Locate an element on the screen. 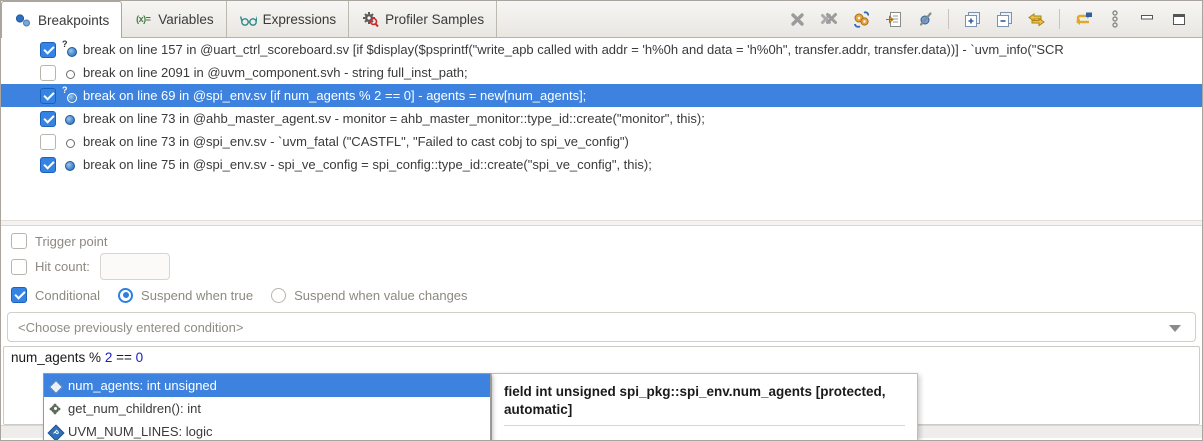 Image resolution: width=1203 pixels, height=441 pixels. condition-history-placeholder: <Choose previously entered condition> is located at coordinates (131, 327).